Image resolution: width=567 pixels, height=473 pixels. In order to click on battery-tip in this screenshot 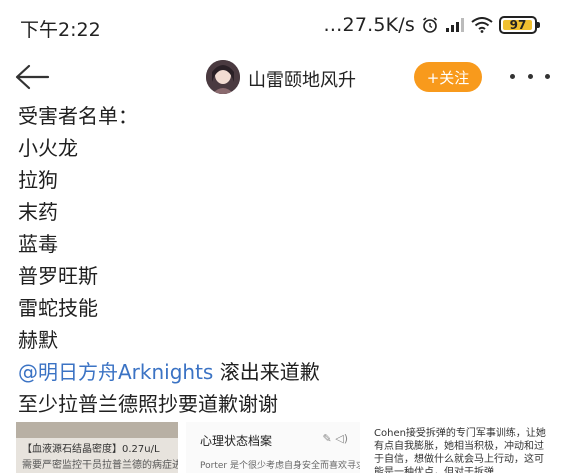, I will do `click(538, 25)`.